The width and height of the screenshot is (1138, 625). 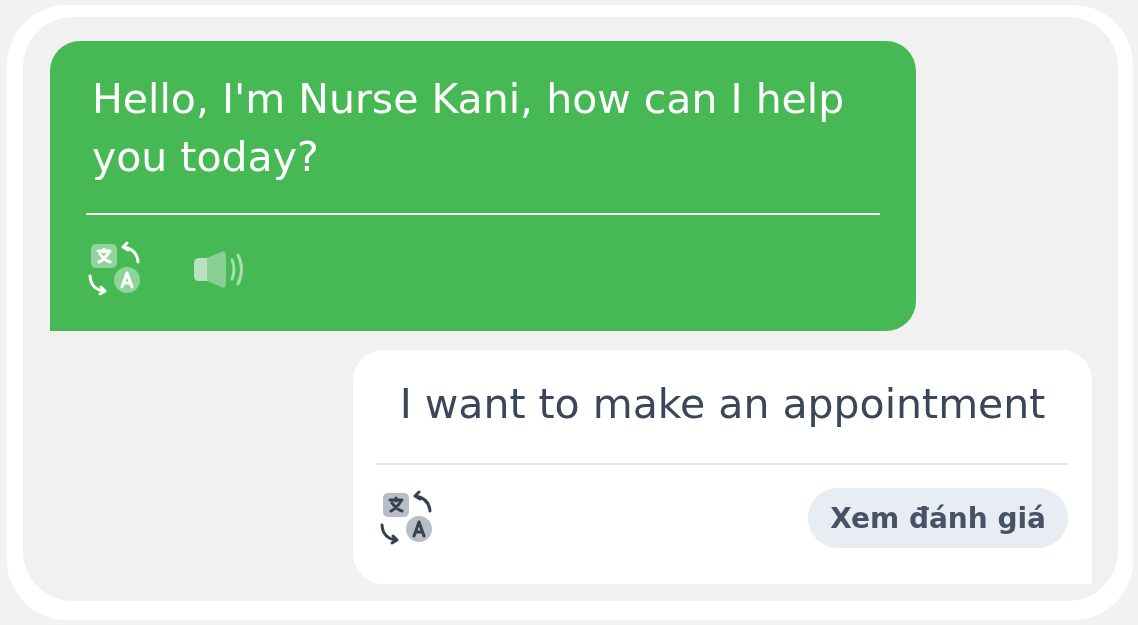 I want to click on translate-icon, so click(x=406, y=518).